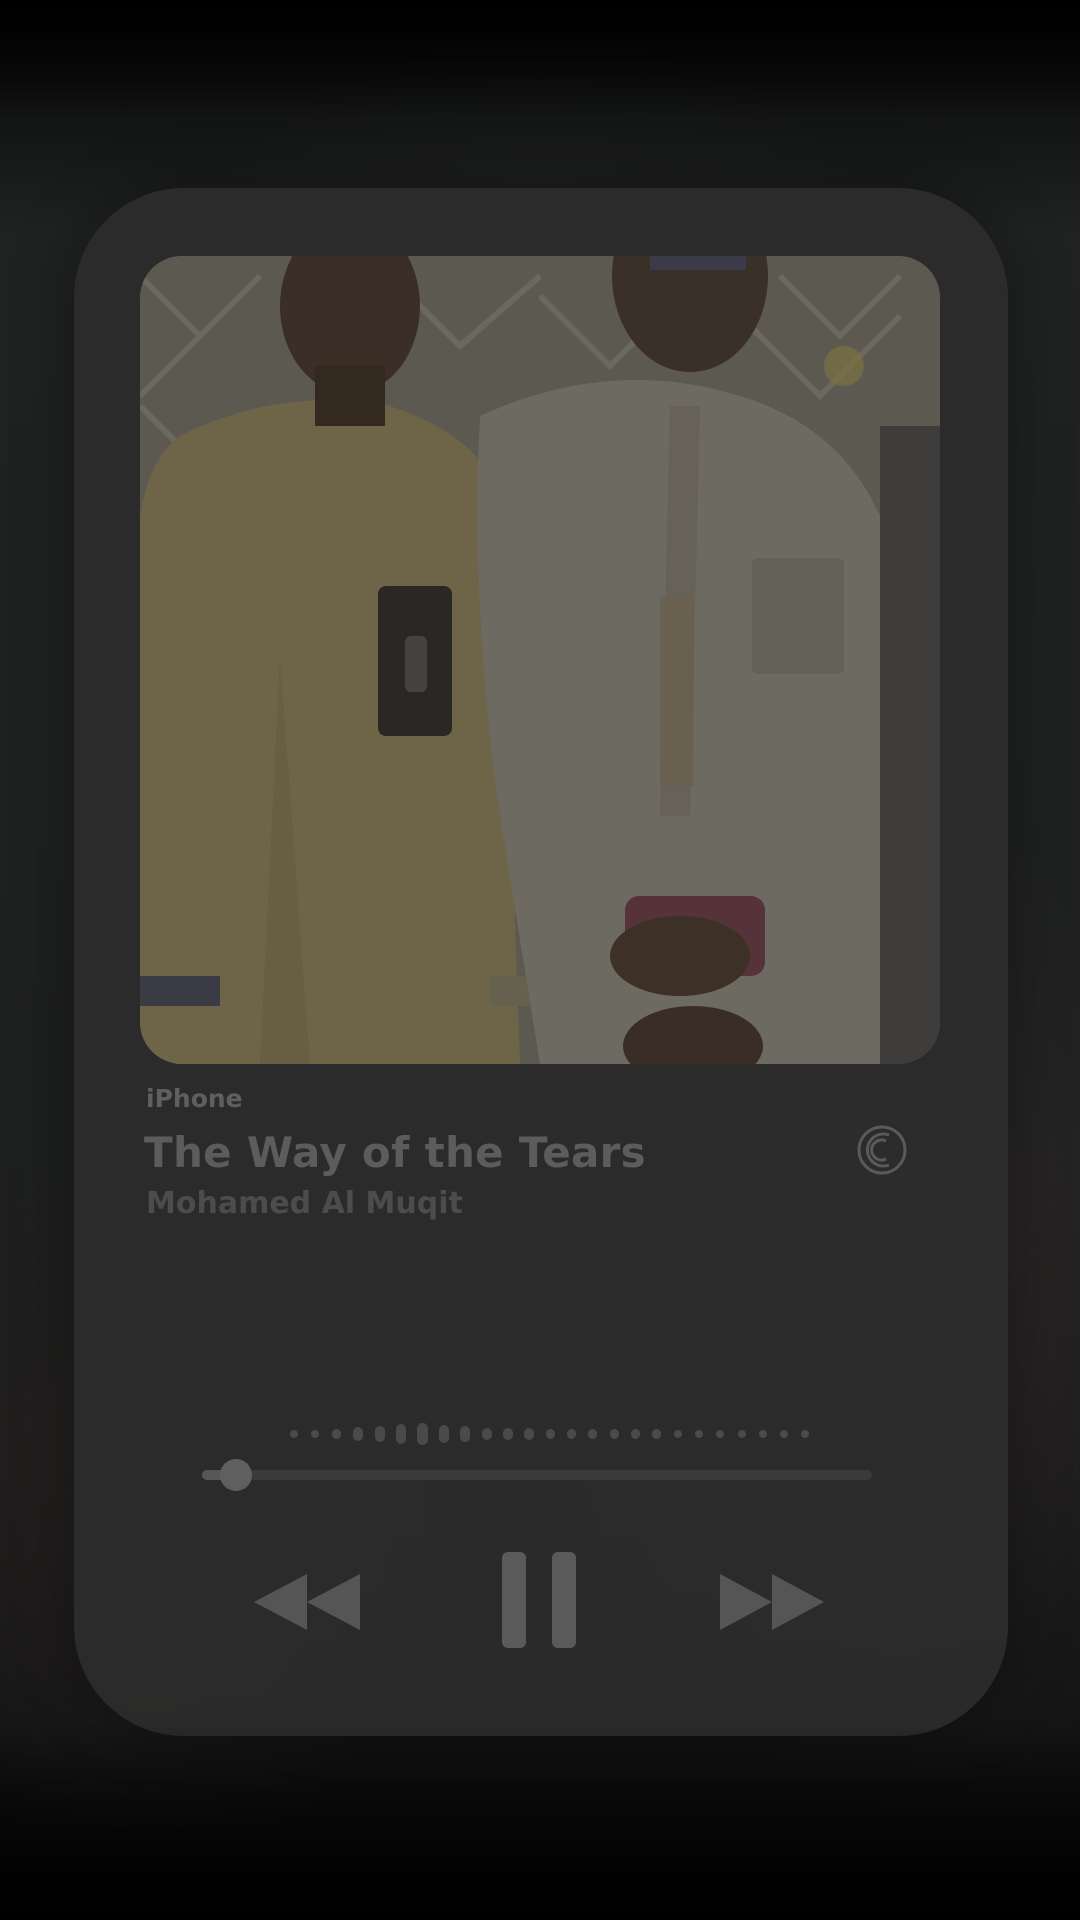 This screenshot has height=1920, width=1080. I want to click on backward-icon, so click(307, 1602).